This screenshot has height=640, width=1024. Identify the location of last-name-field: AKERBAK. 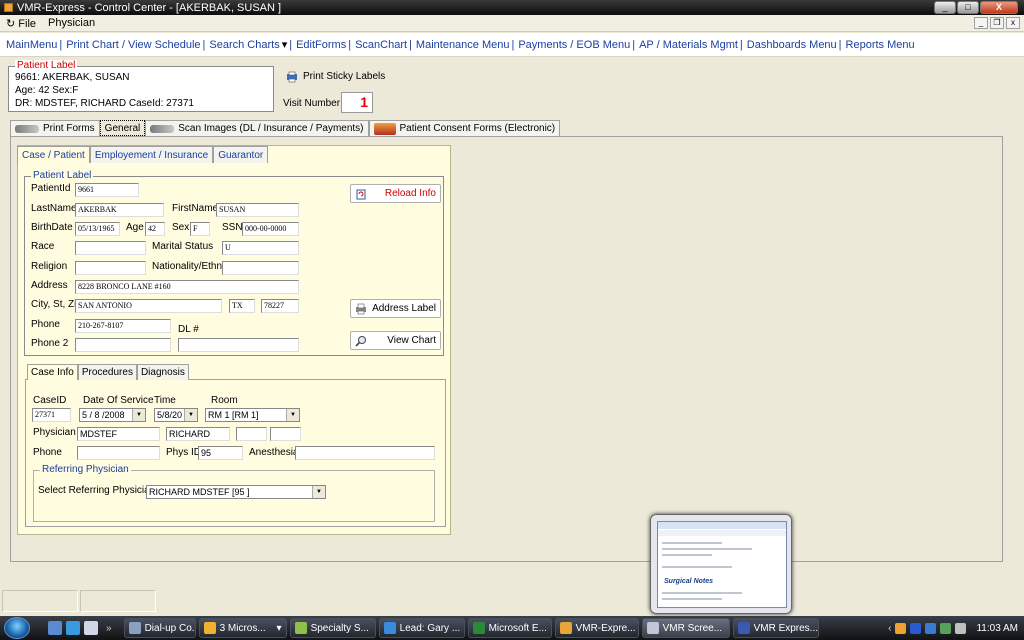
(119, 210).